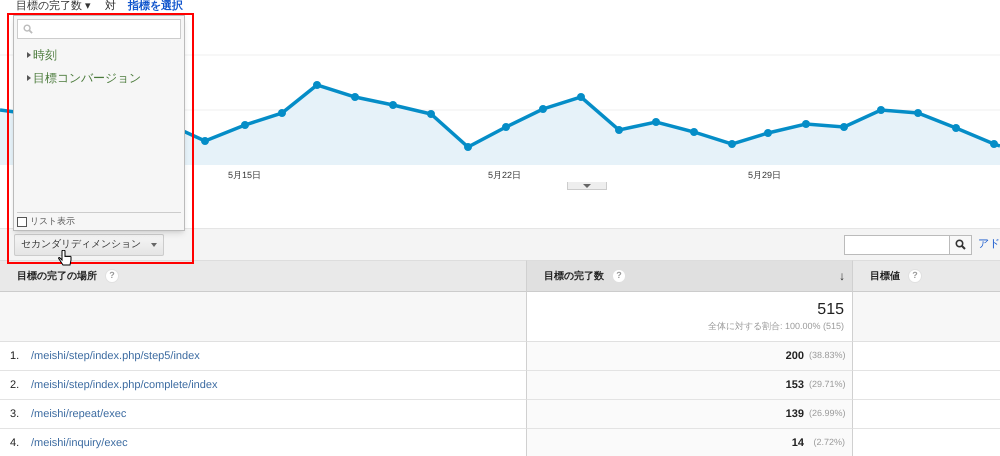 Image resolution: width=1000 pixels, height=456 pixels. Describe the element at coordinates (827, 413) in the screenshot. I see `count-percent: (26.99%)` at that location.